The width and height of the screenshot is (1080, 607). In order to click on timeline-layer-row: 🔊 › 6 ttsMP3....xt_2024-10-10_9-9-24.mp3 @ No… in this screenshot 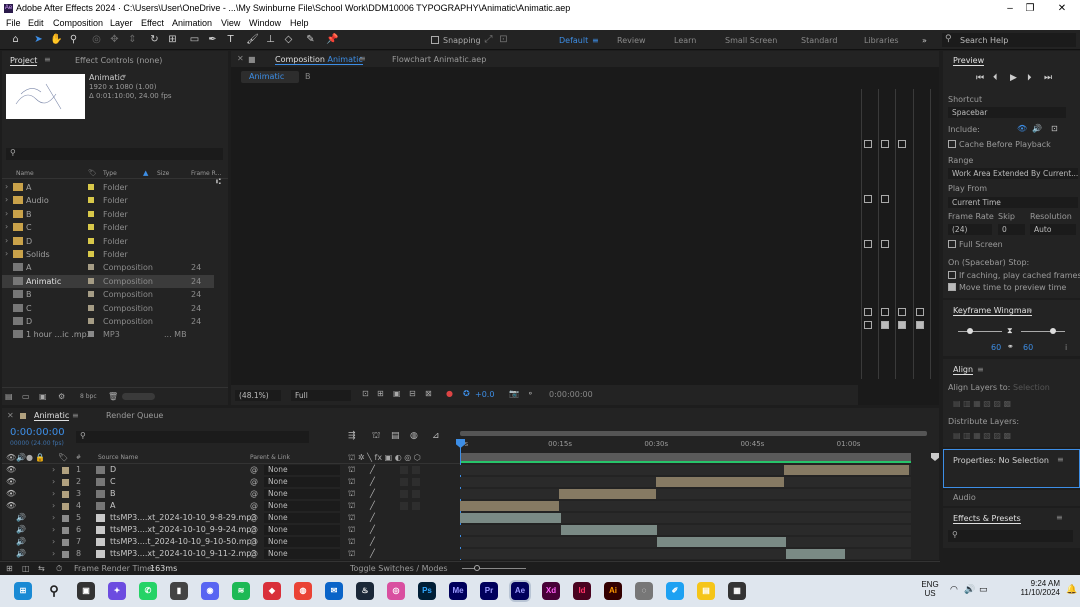, I will do `click(231, 530)`.